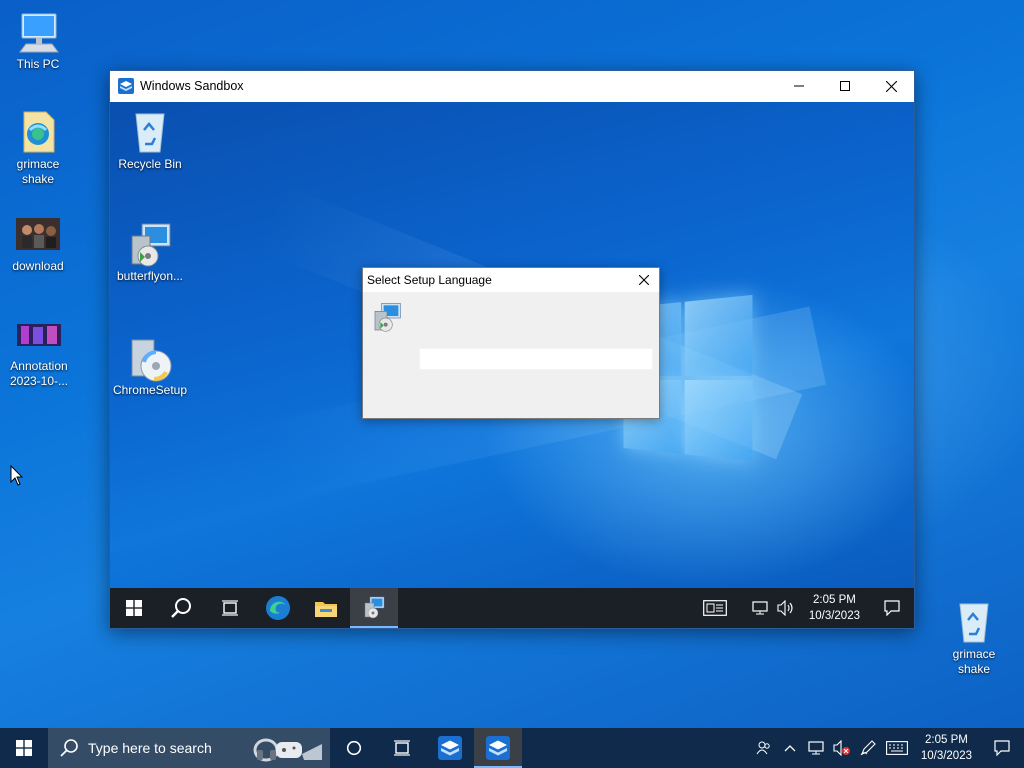 This screenshot has width=1024, height=768. I want to click on desktop-icon-grimace-shake: grimace shake, so click(38, 148).